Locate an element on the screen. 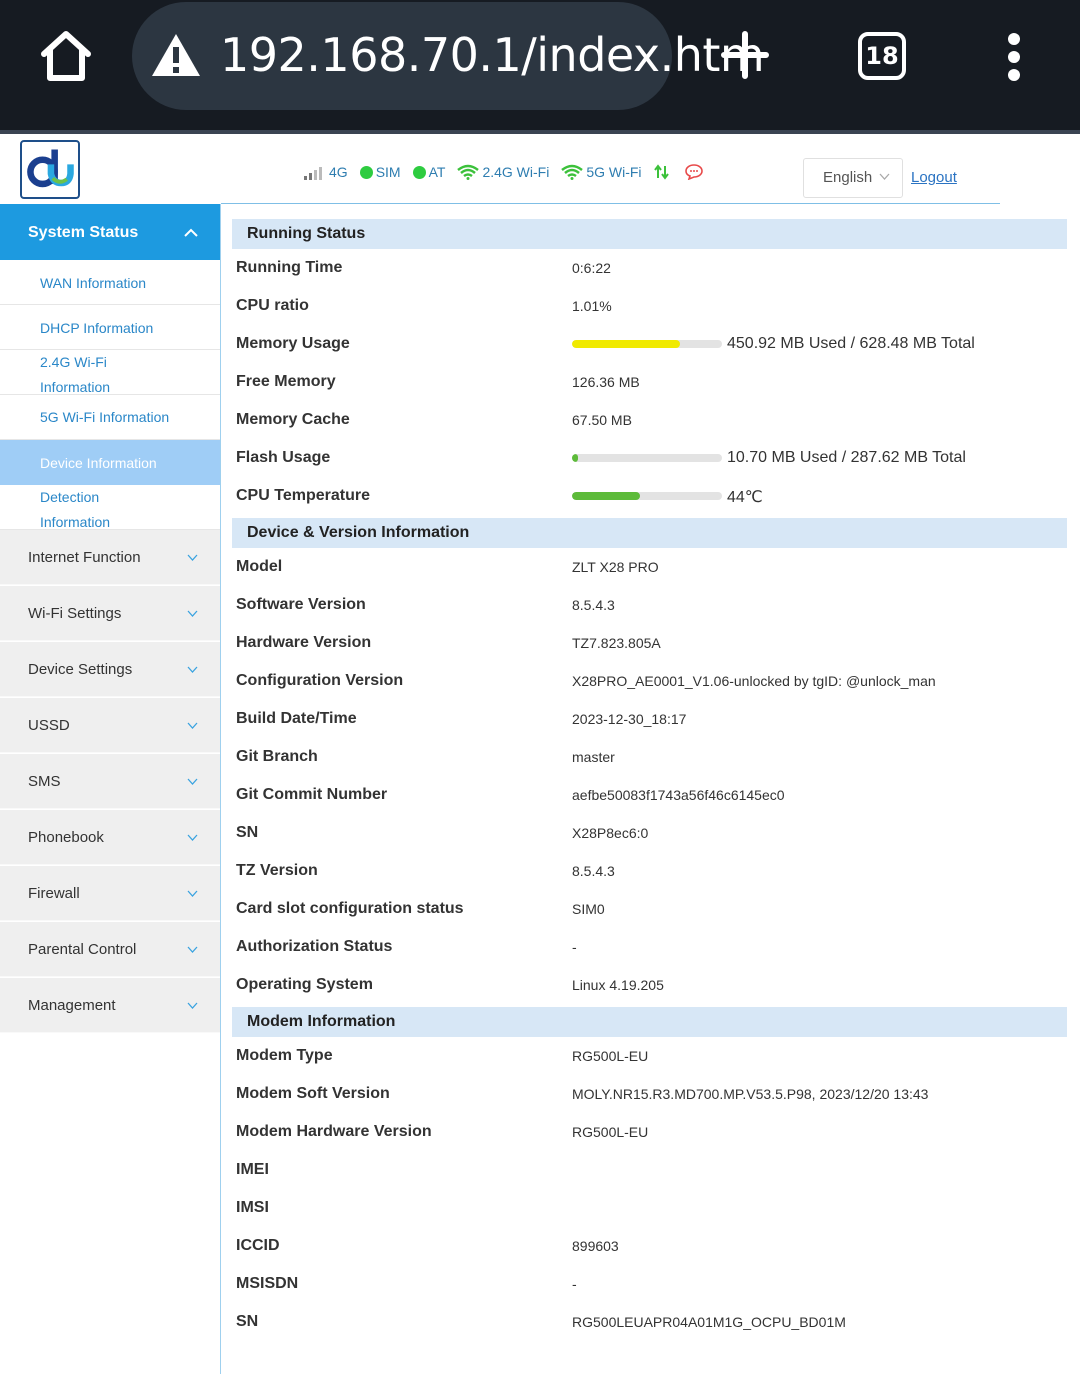 This screenshot has height=1374, width=1080. sidebar-item-wifi-settings: Wi-Fi Settings is located at coordinates (110, 613).